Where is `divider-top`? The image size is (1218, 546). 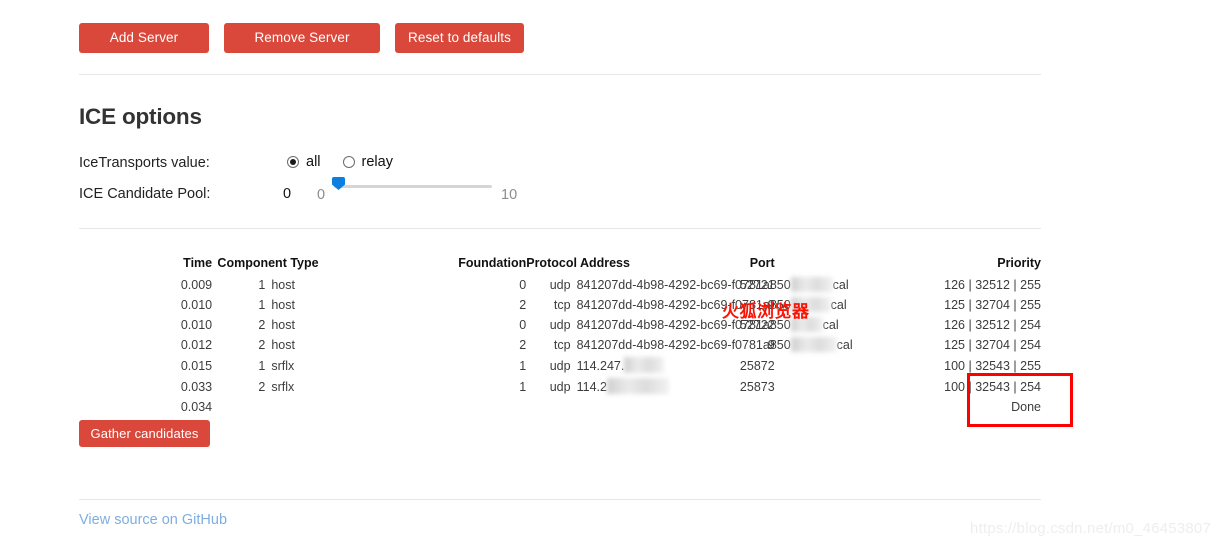
divider-top is located at coordinates (560, 74).